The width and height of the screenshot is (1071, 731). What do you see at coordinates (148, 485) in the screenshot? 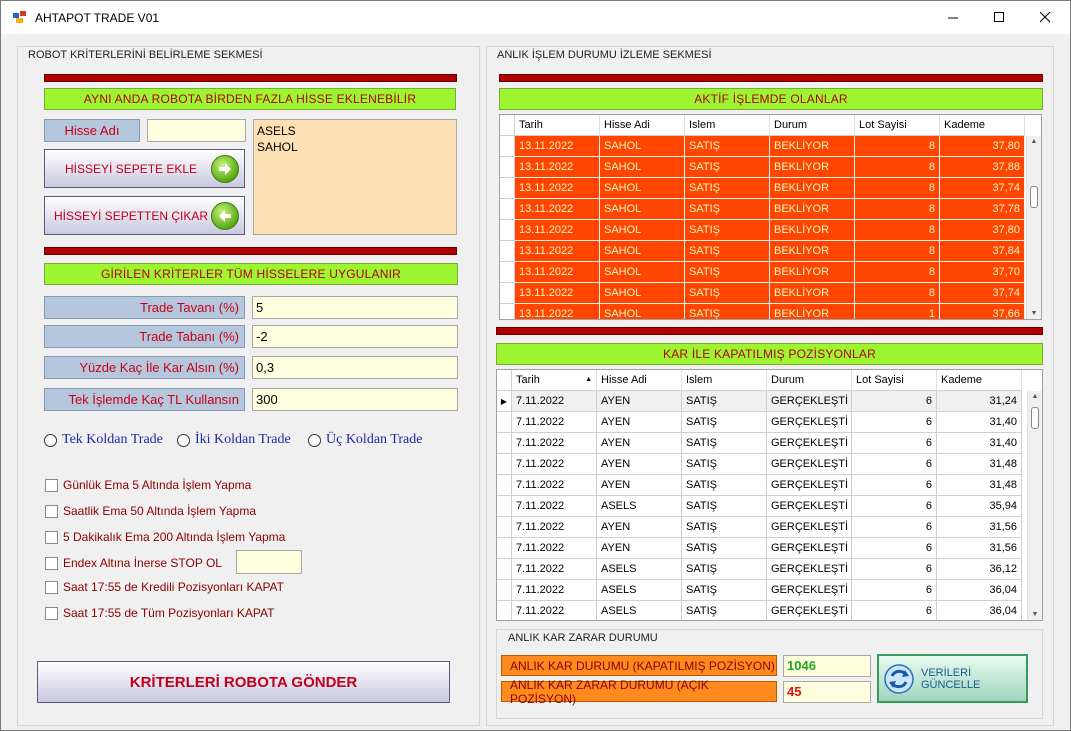
I see `check-daily-ema5: Günlük Ema 5 Altında İşlem Yapma` at bounding box center [148, 485].